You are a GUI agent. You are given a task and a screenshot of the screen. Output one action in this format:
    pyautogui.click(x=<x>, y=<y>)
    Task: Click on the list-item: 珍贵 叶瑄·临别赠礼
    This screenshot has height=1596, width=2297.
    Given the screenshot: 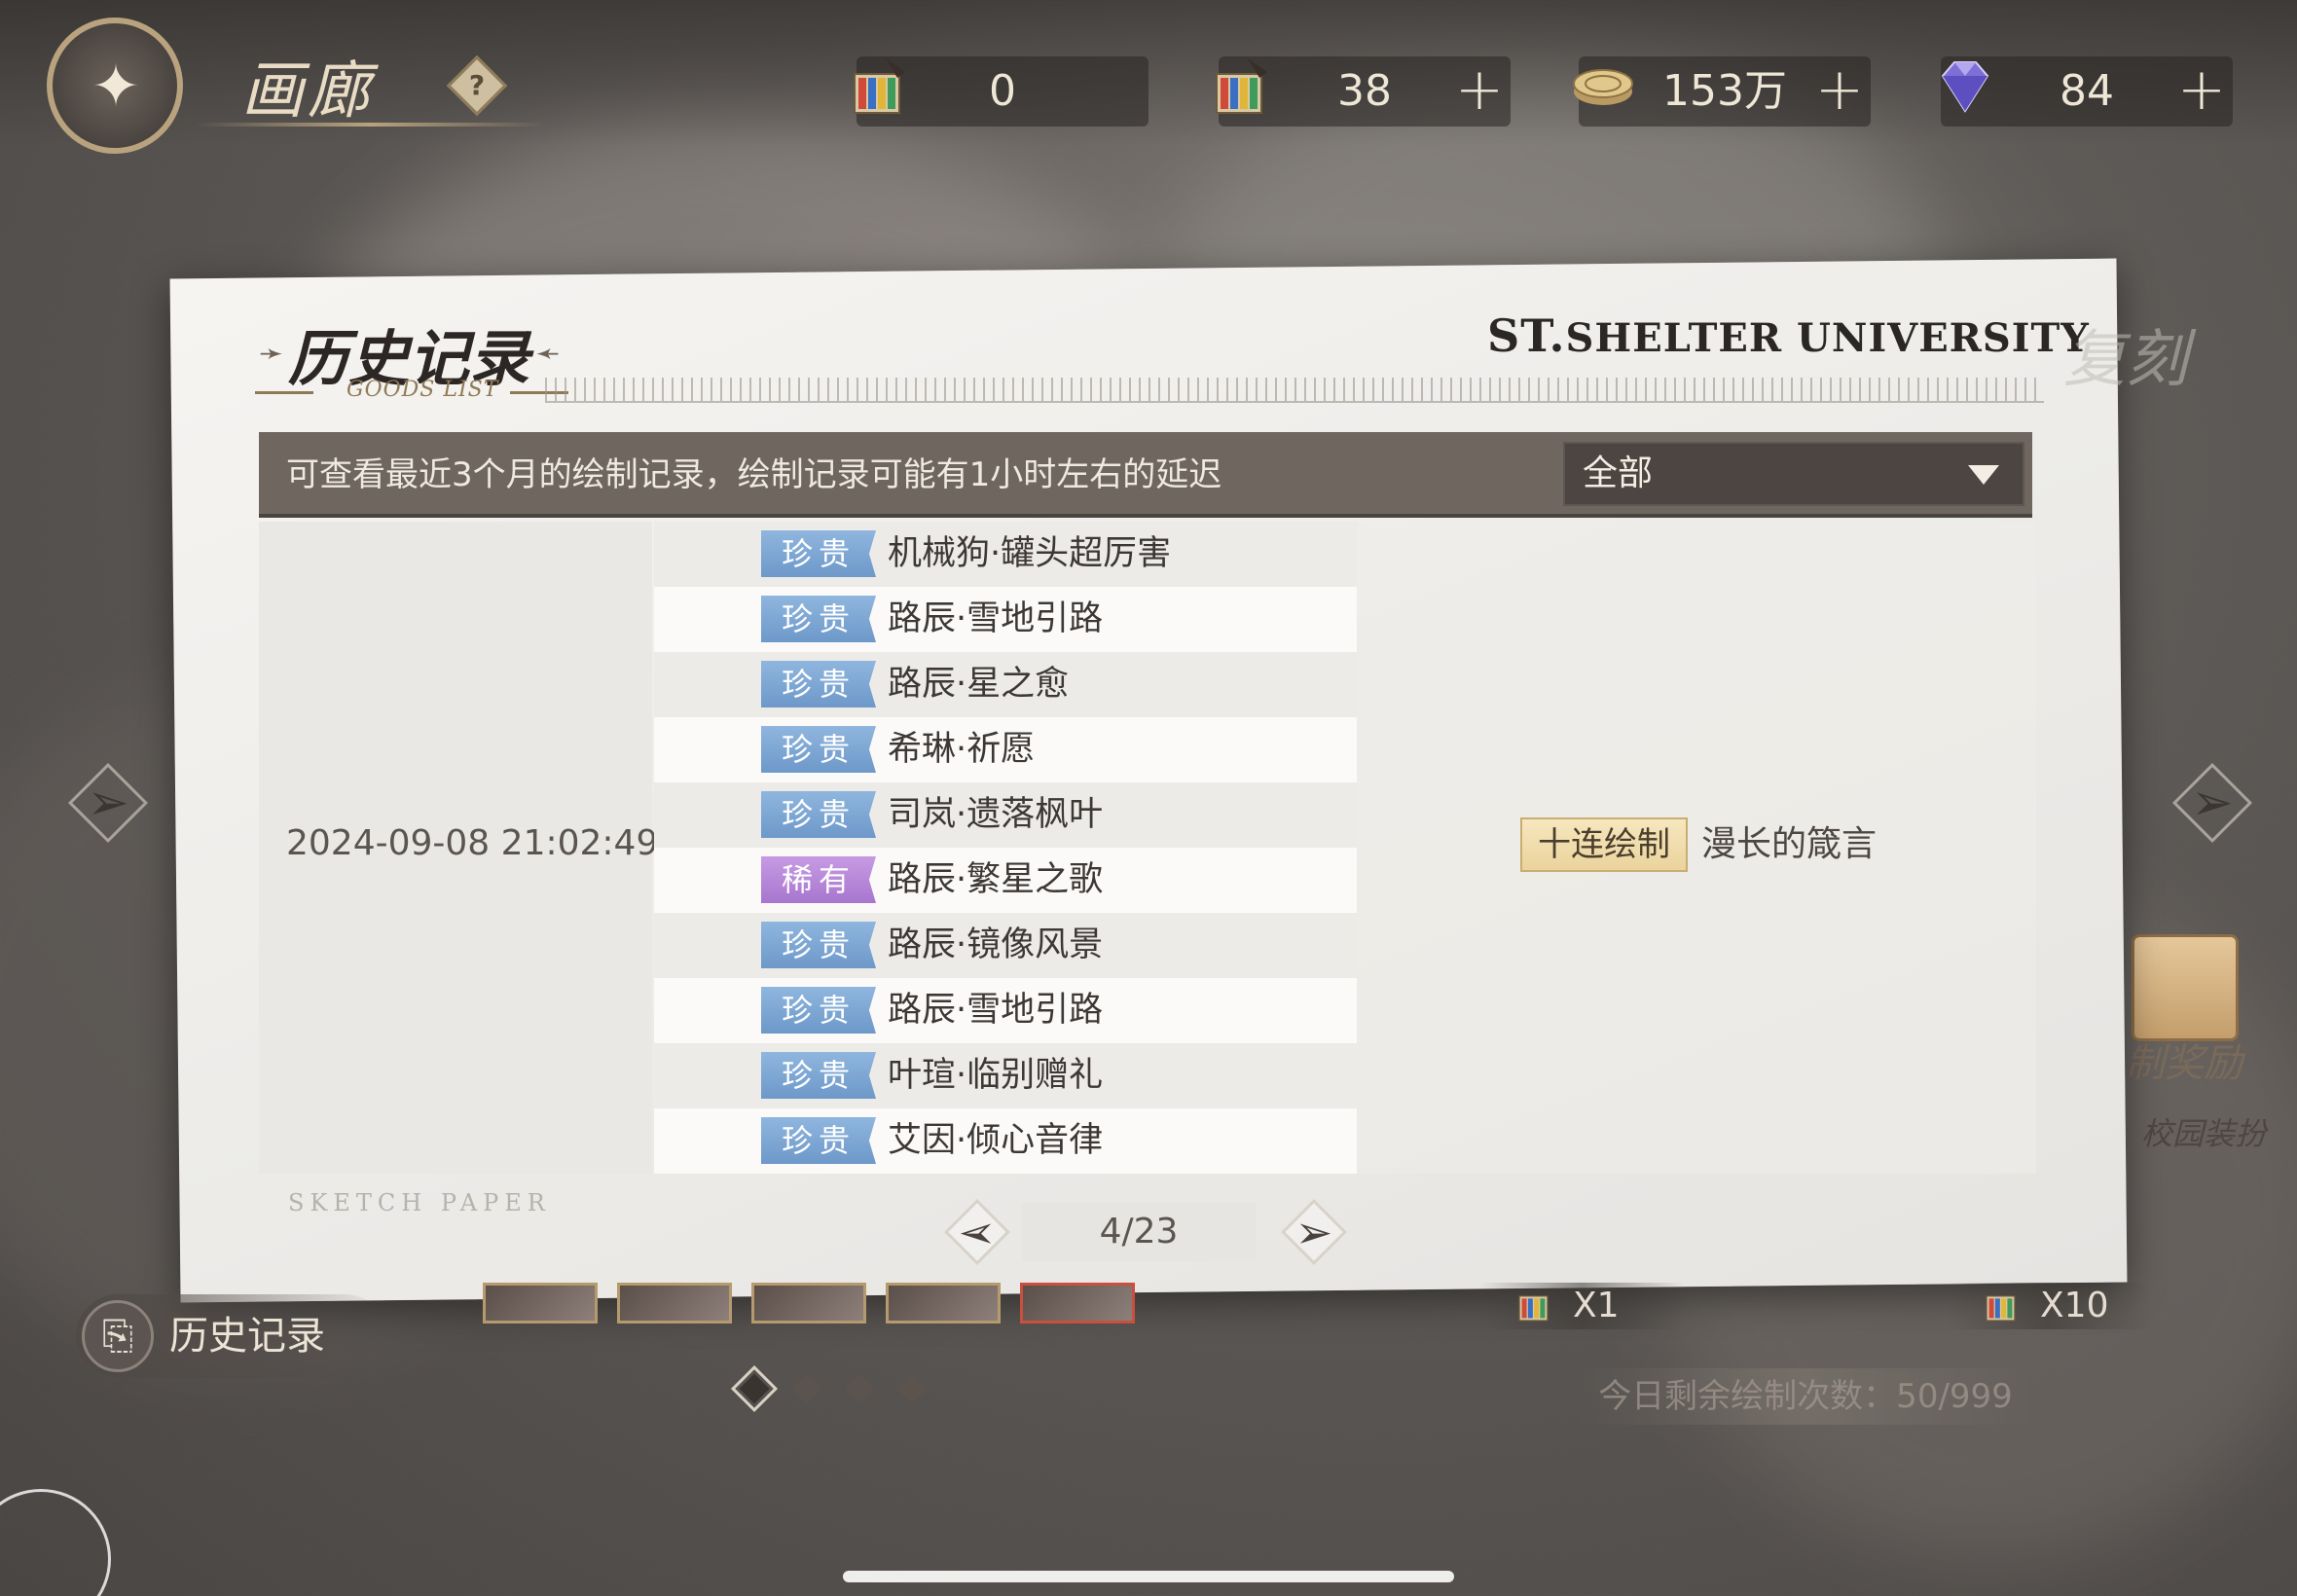 What is the action you would take?
    pyautogui.click(x=1005, y=1075)
    